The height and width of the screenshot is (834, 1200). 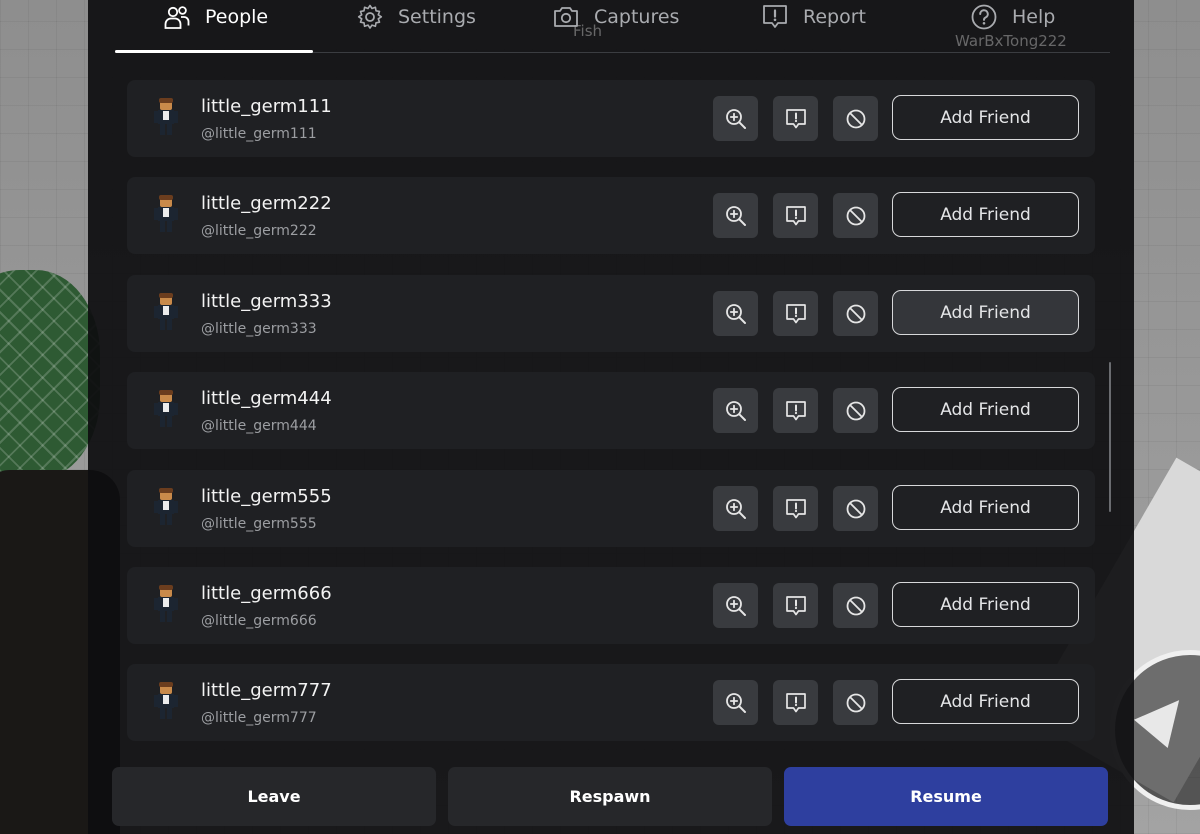 What do you see at coordinates (266, 301) in the screenshot?
I see `player-display-name: little_germ333` at bounding box center [266, 301].